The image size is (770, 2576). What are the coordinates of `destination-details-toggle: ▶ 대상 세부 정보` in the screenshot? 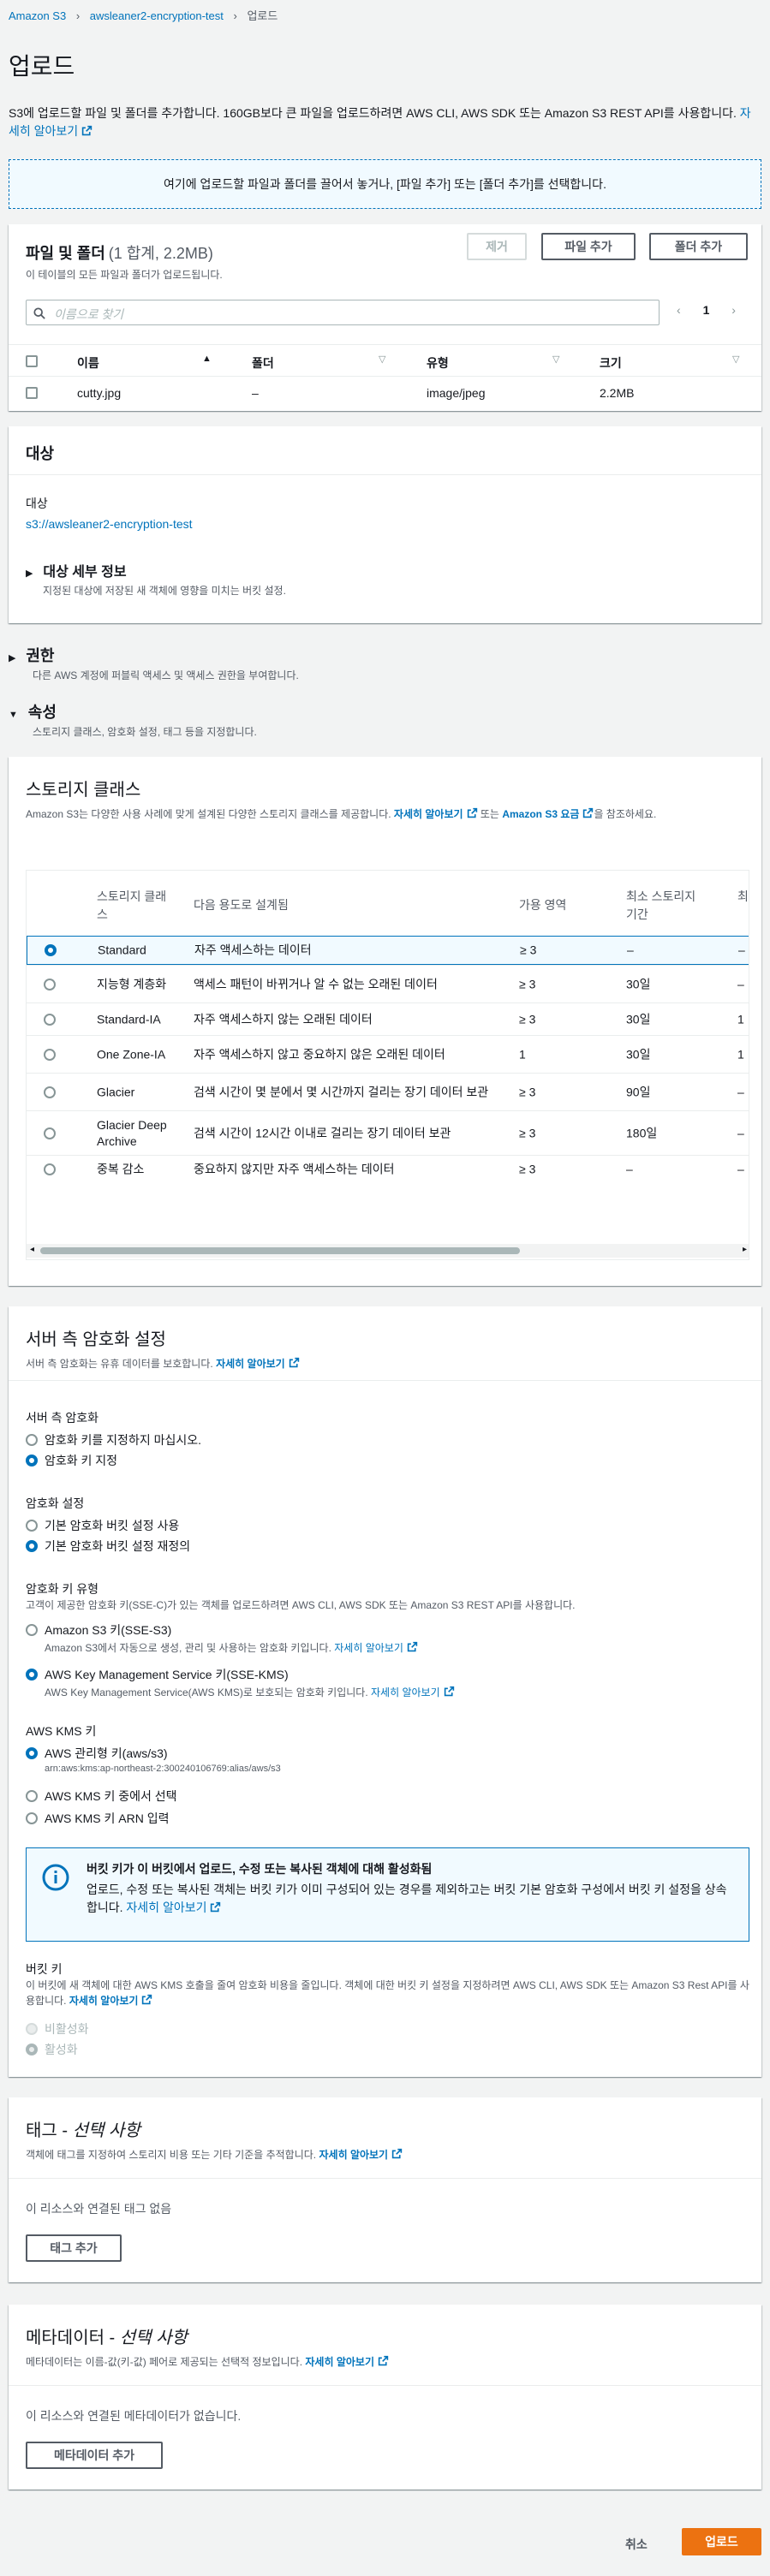 It's located at (76, 570).